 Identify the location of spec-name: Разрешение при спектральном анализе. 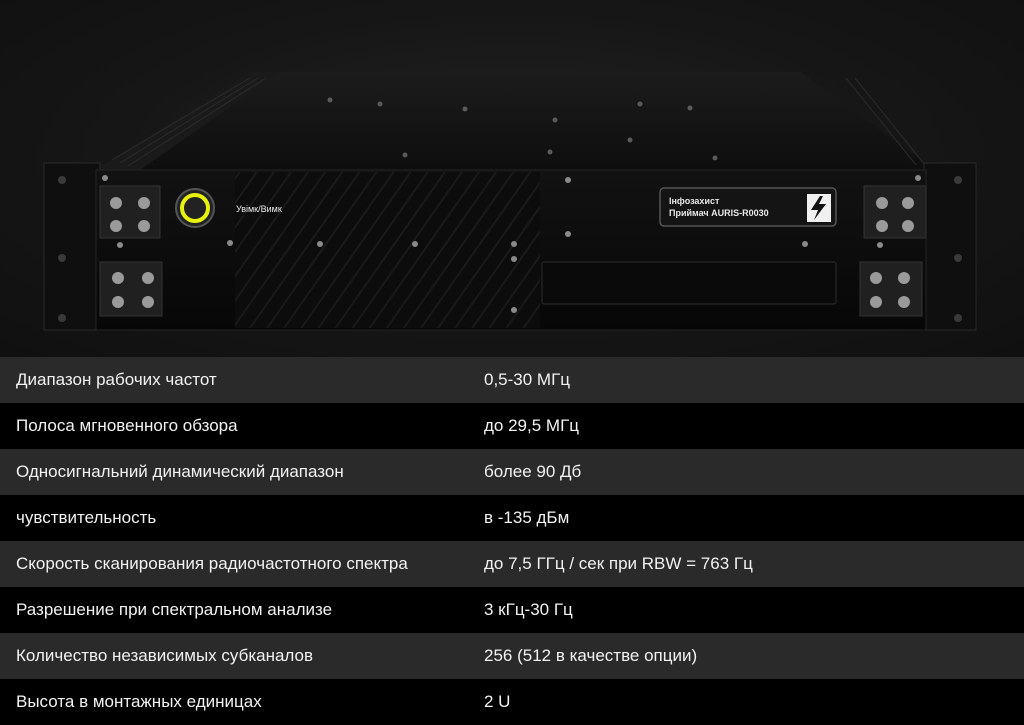
(174, 609).